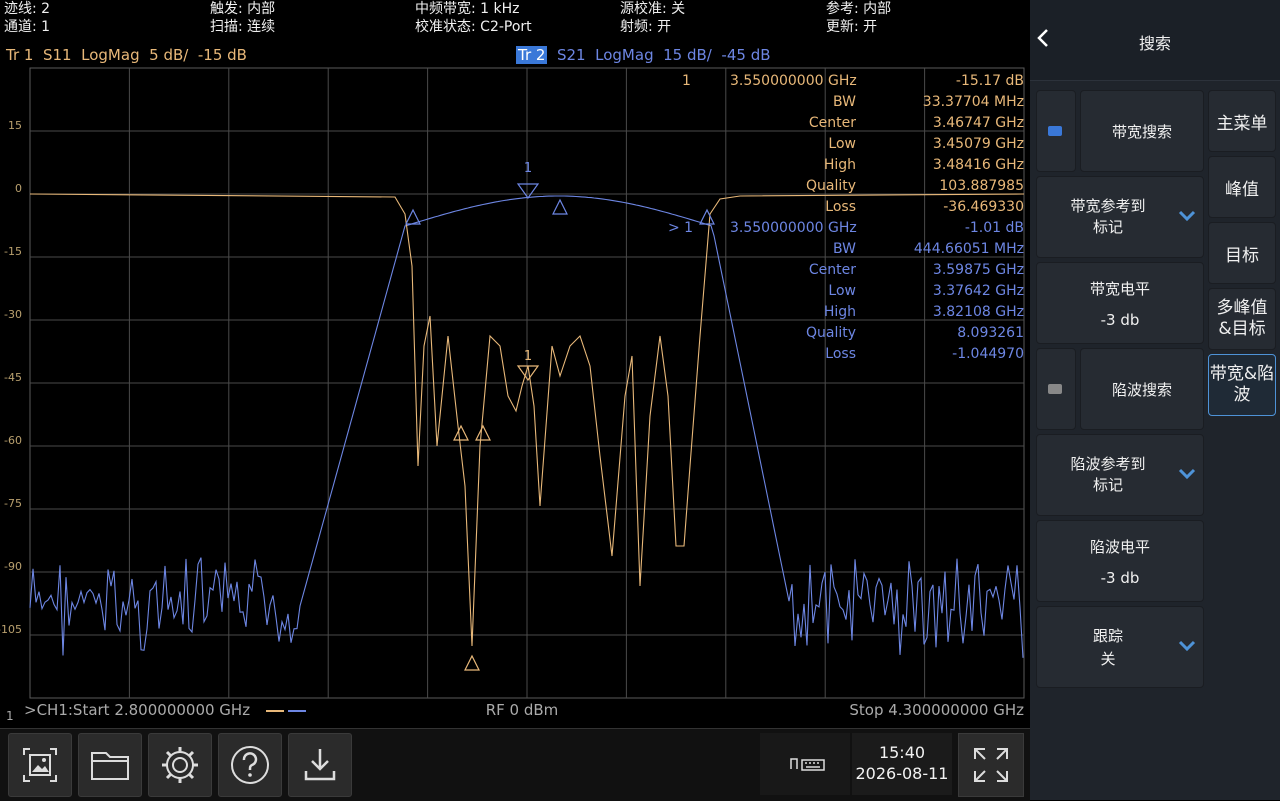  What do you see at coordinates (978, 144) in the screenshot?
I see `marker-row-value: 3.45079 GHz` at bounding box center [978, 144].